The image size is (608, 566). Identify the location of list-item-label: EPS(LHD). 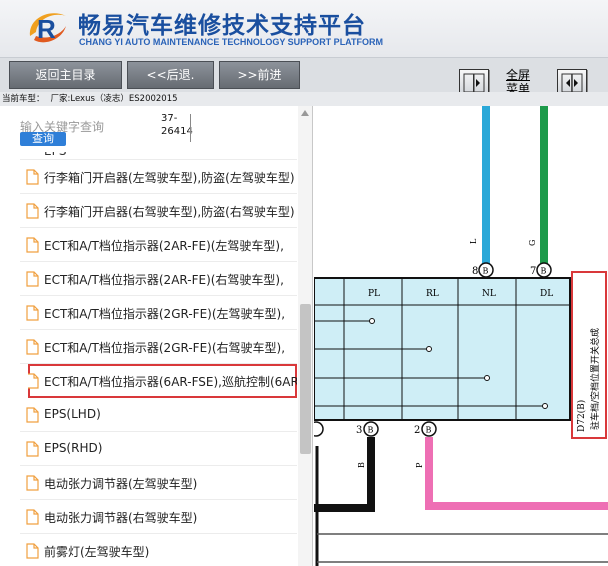
(72, 414).